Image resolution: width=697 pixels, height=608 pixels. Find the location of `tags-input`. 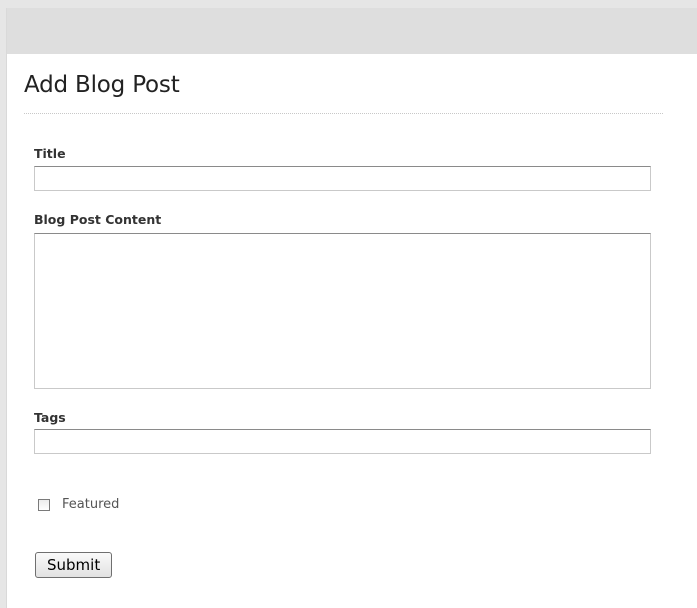

tags-input is located at coordinates (342, 441).